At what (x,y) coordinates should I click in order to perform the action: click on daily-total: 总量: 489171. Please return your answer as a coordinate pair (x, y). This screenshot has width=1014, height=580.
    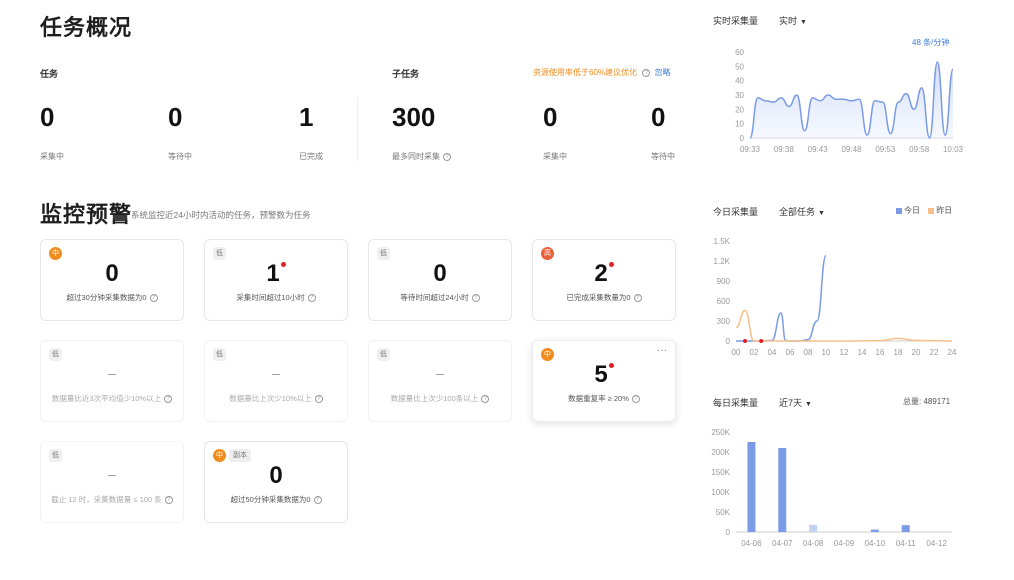
    Looking at the image, I should click on (927, 401).